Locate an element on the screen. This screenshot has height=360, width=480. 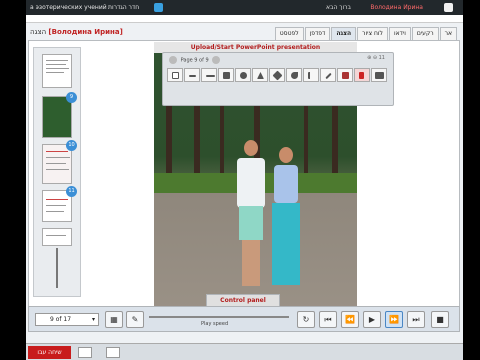
eraser-icon is located at coordinates (345, 75).